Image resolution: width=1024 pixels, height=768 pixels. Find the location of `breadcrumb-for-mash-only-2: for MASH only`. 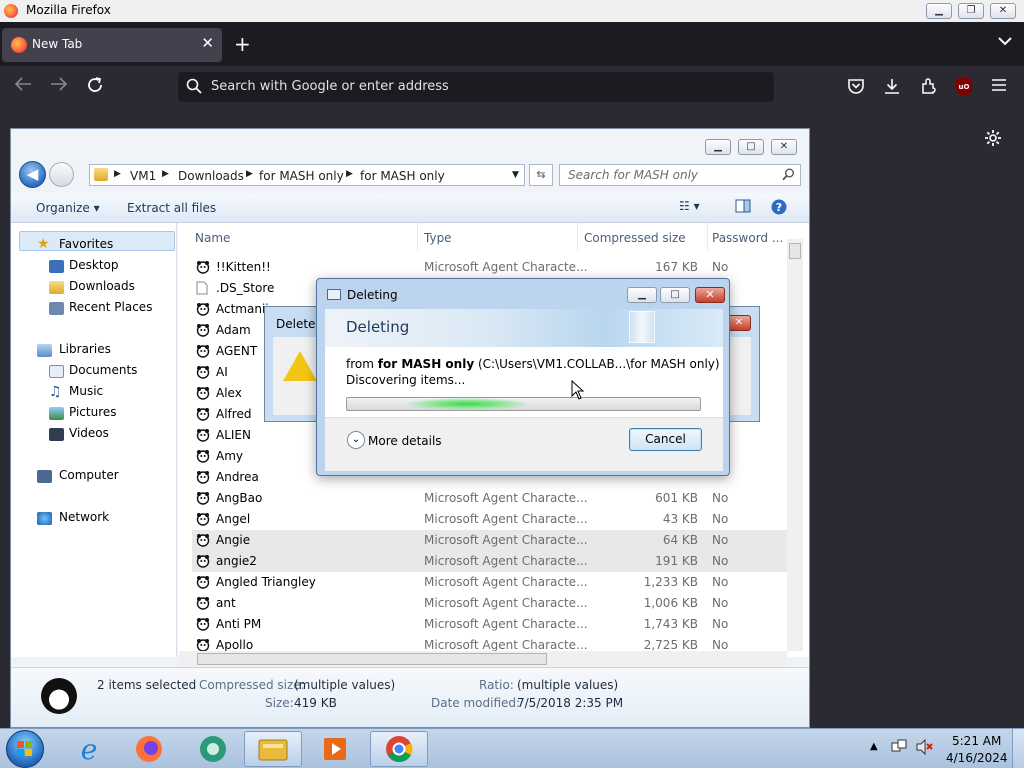

breadcrumb-for-mash-only-2: for MASH only is located at coordinates (402, 176).